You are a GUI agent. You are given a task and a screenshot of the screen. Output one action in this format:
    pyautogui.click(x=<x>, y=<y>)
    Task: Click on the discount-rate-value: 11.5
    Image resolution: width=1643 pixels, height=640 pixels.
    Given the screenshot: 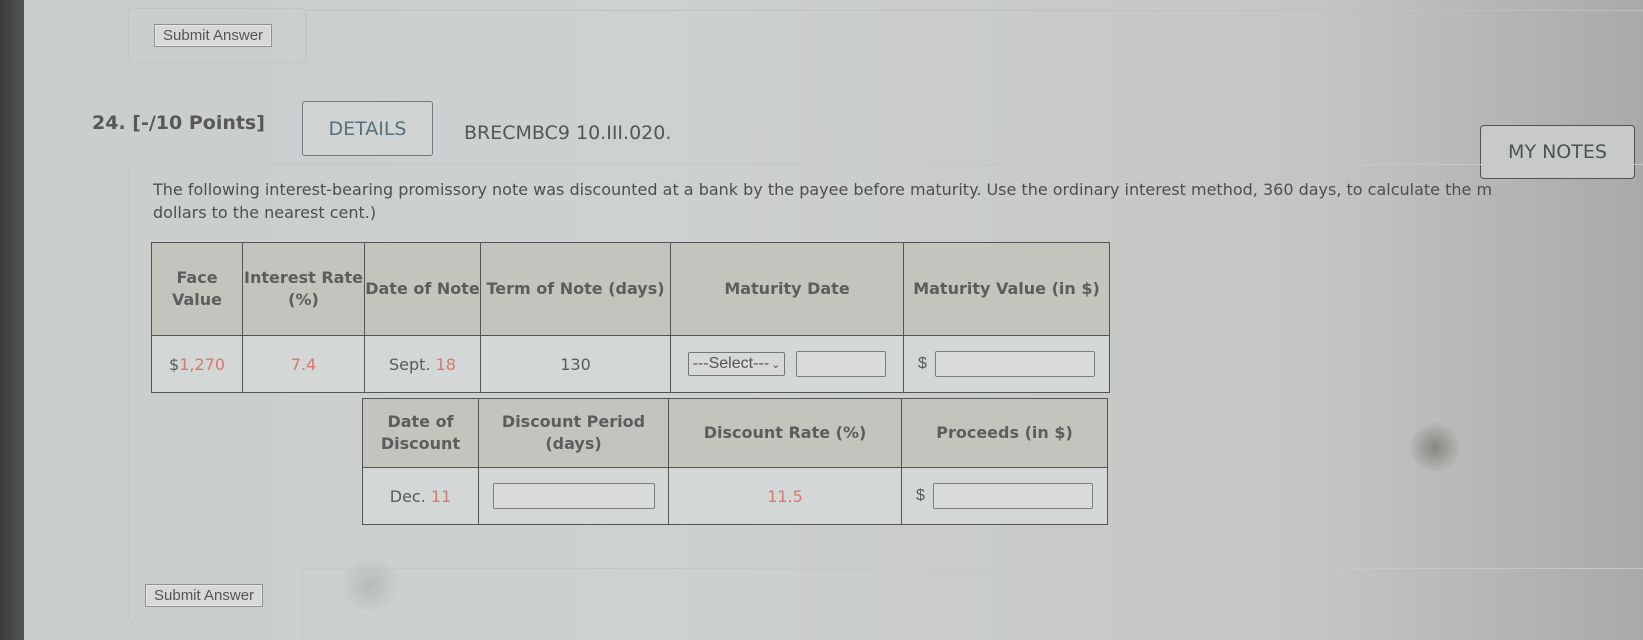 What is the action you would take?
    pyautogui.click(x=785, y=496)
    